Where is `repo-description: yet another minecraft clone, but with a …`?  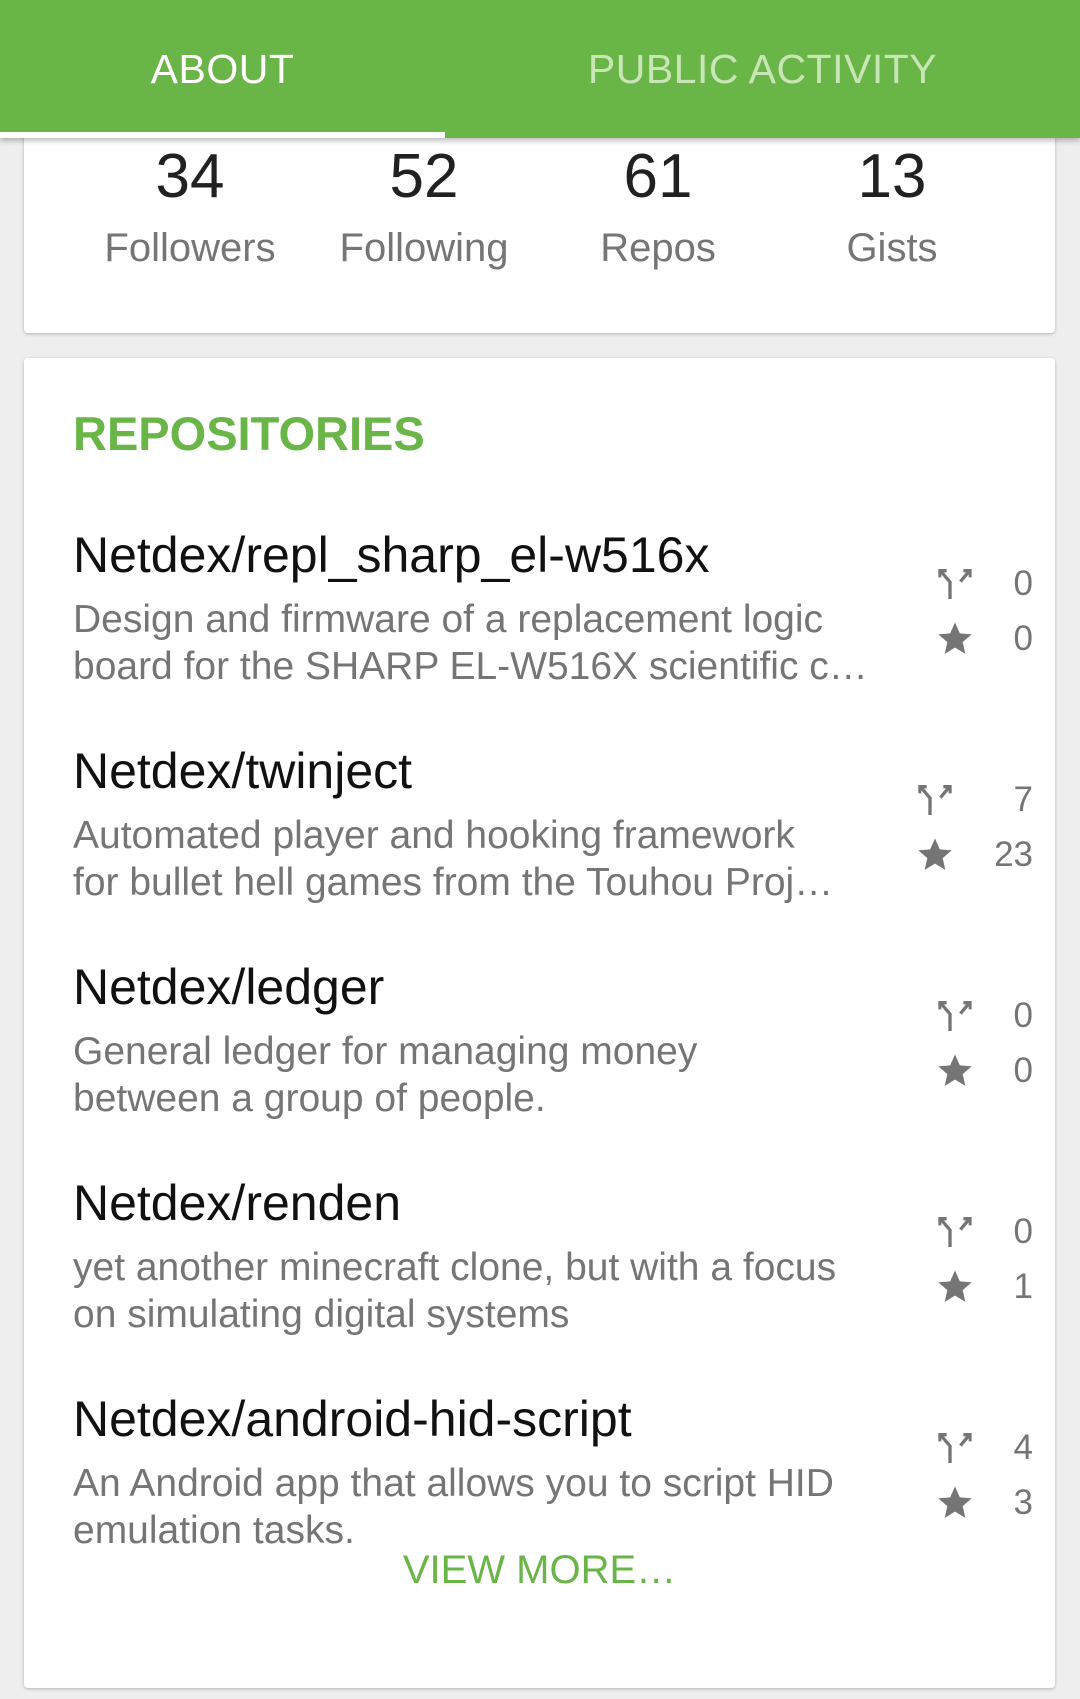
repo-description: yet another minecraft clone, but with a … is located at coordinates (455, 1291).